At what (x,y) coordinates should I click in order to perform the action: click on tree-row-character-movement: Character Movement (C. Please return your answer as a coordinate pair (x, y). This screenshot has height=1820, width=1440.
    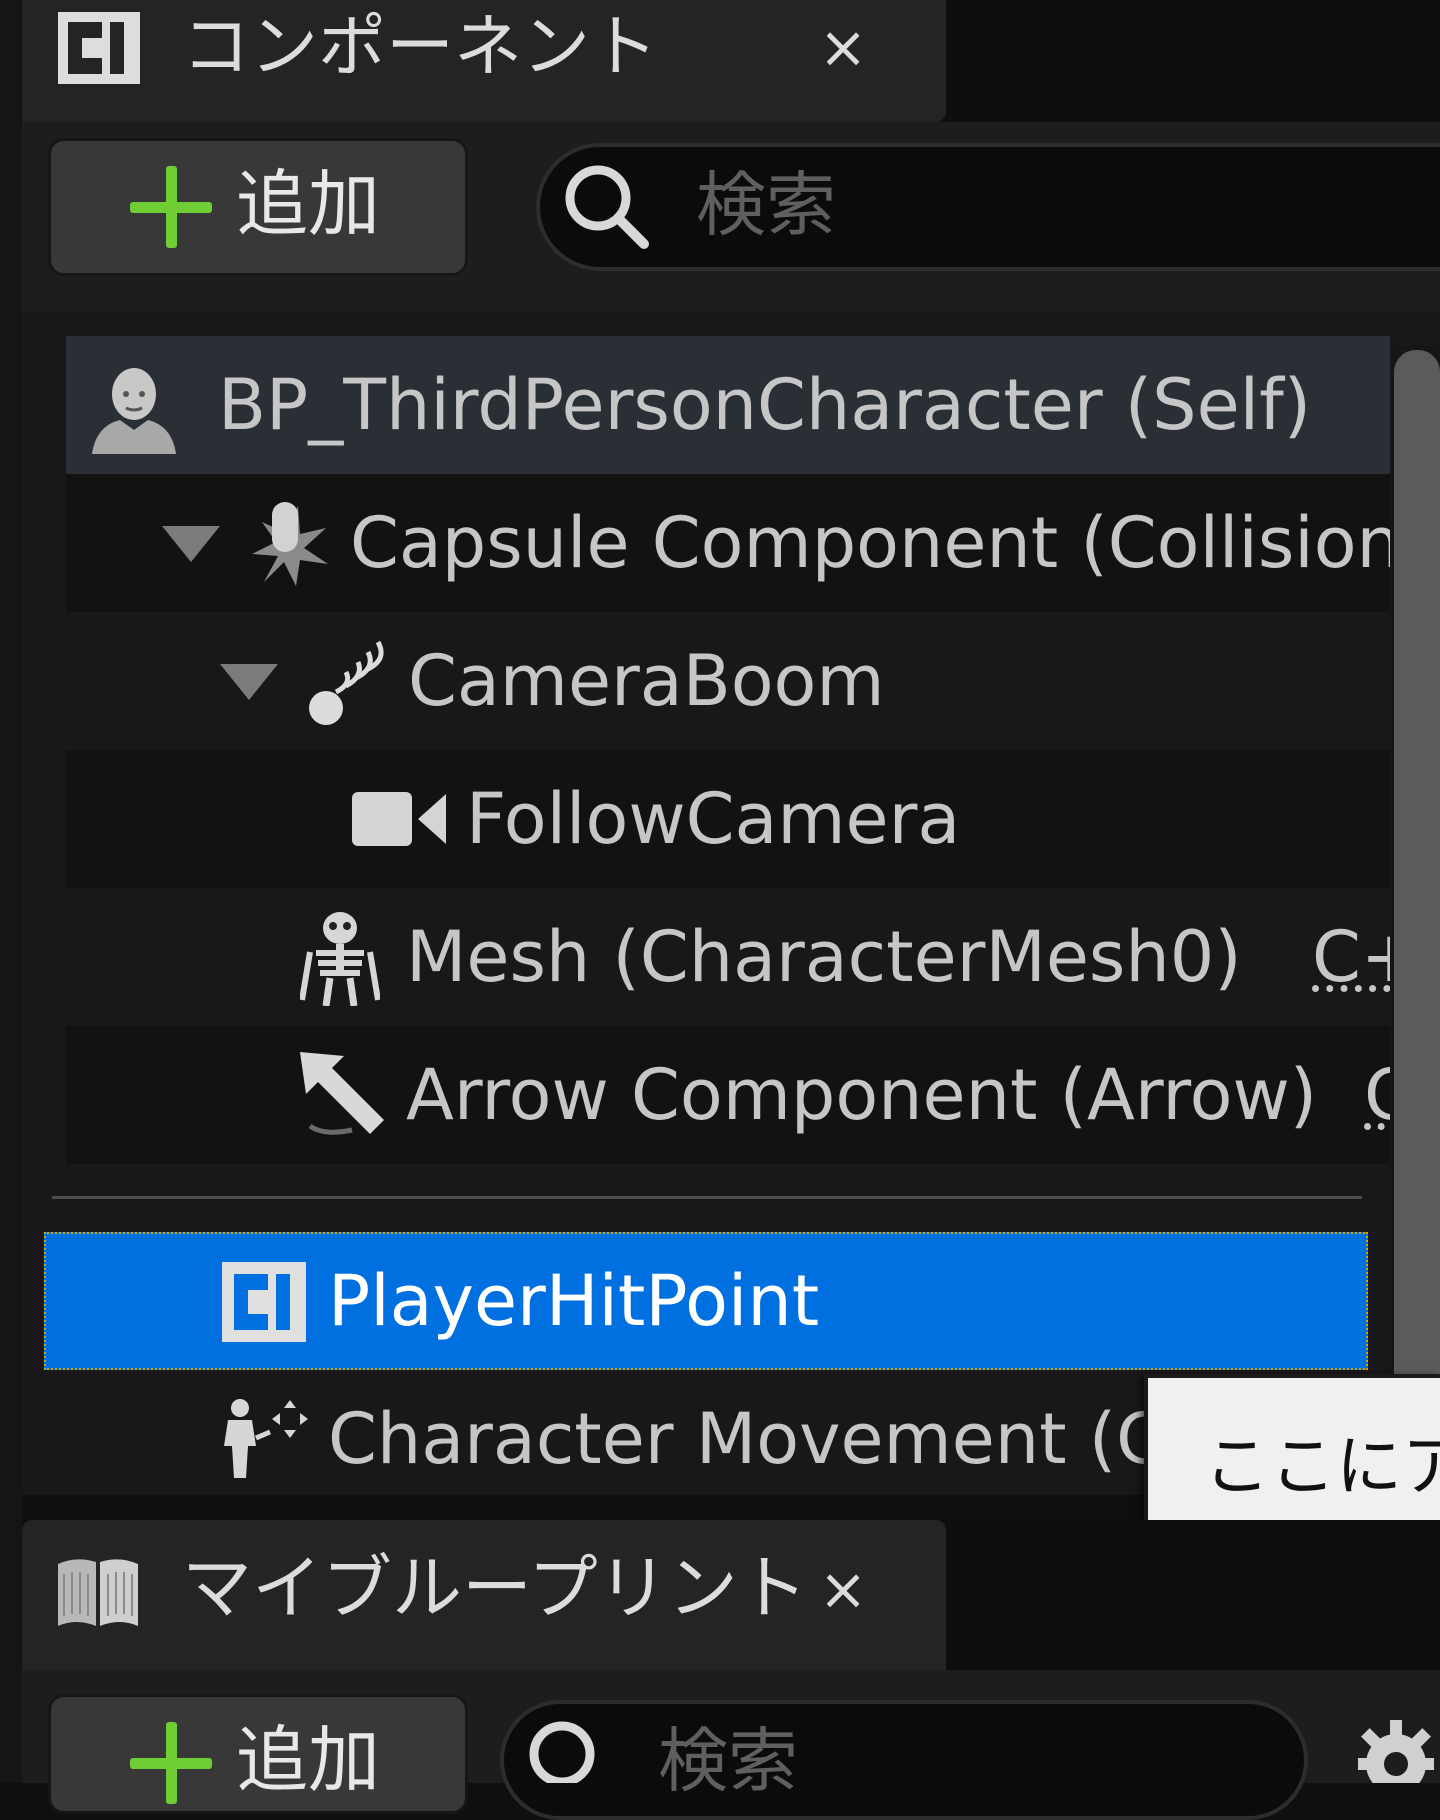
    Looking at the image, I should click on (594, 1439).